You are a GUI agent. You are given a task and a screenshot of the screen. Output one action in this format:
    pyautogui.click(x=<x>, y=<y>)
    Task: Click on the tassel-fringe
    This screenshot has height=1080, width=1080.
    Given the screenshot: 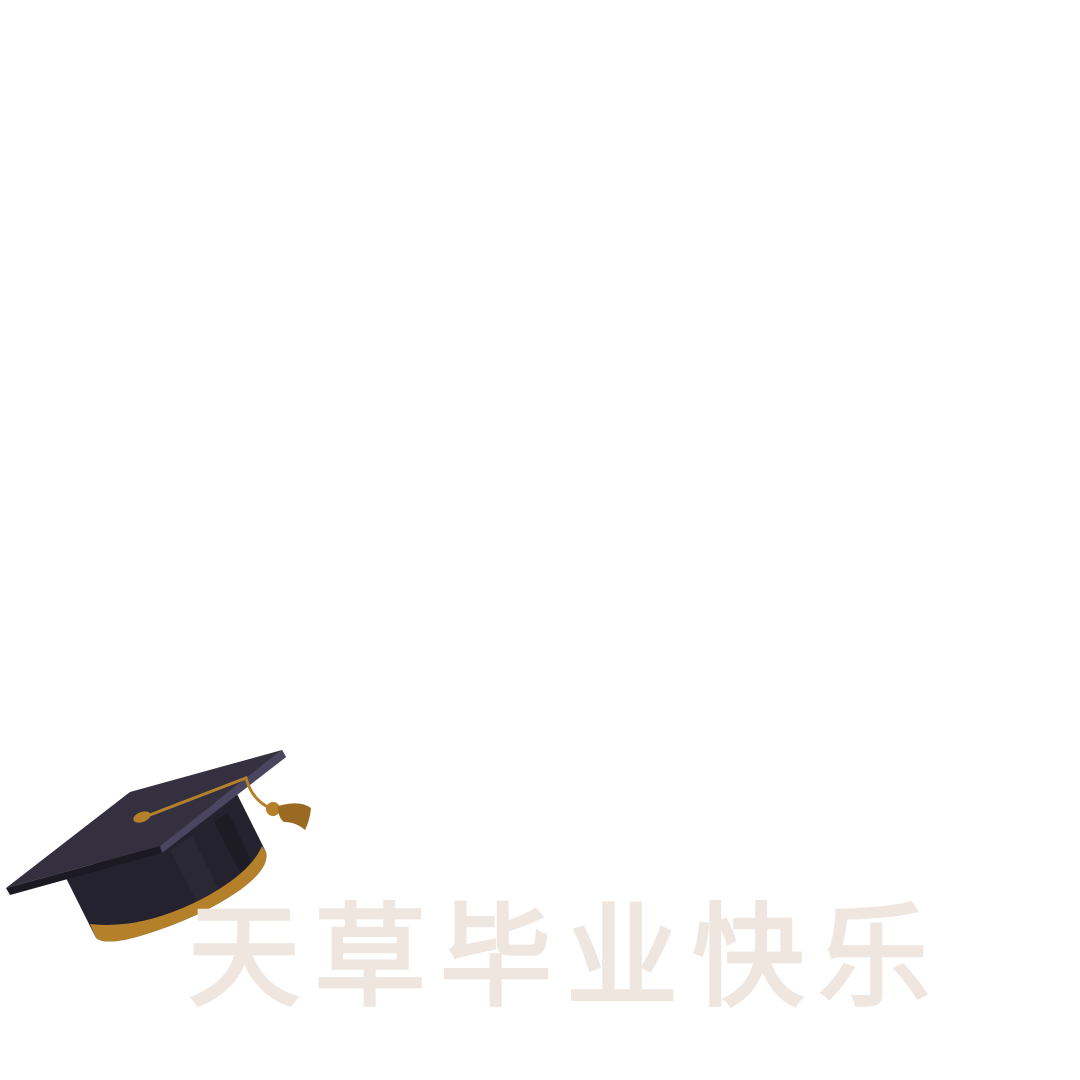 What is the action you would take?
    pyautogui.click(x=294, y=816)
    